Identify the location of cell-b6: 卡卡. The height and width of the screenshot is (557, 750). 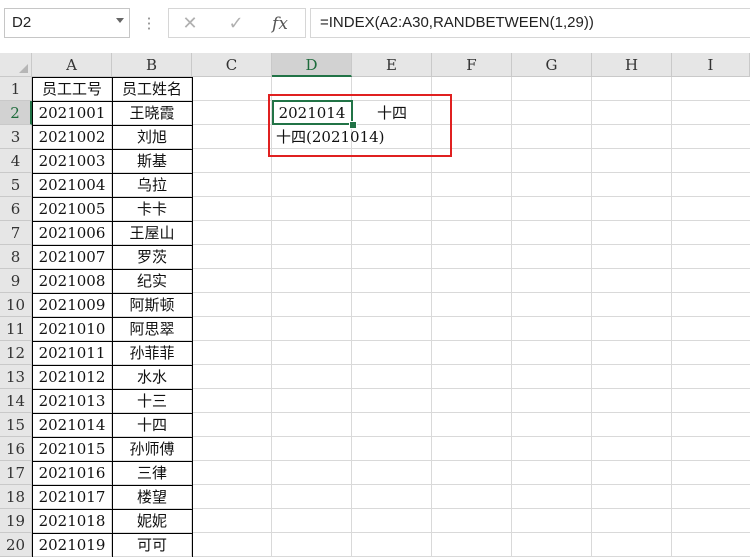
(152, 209).